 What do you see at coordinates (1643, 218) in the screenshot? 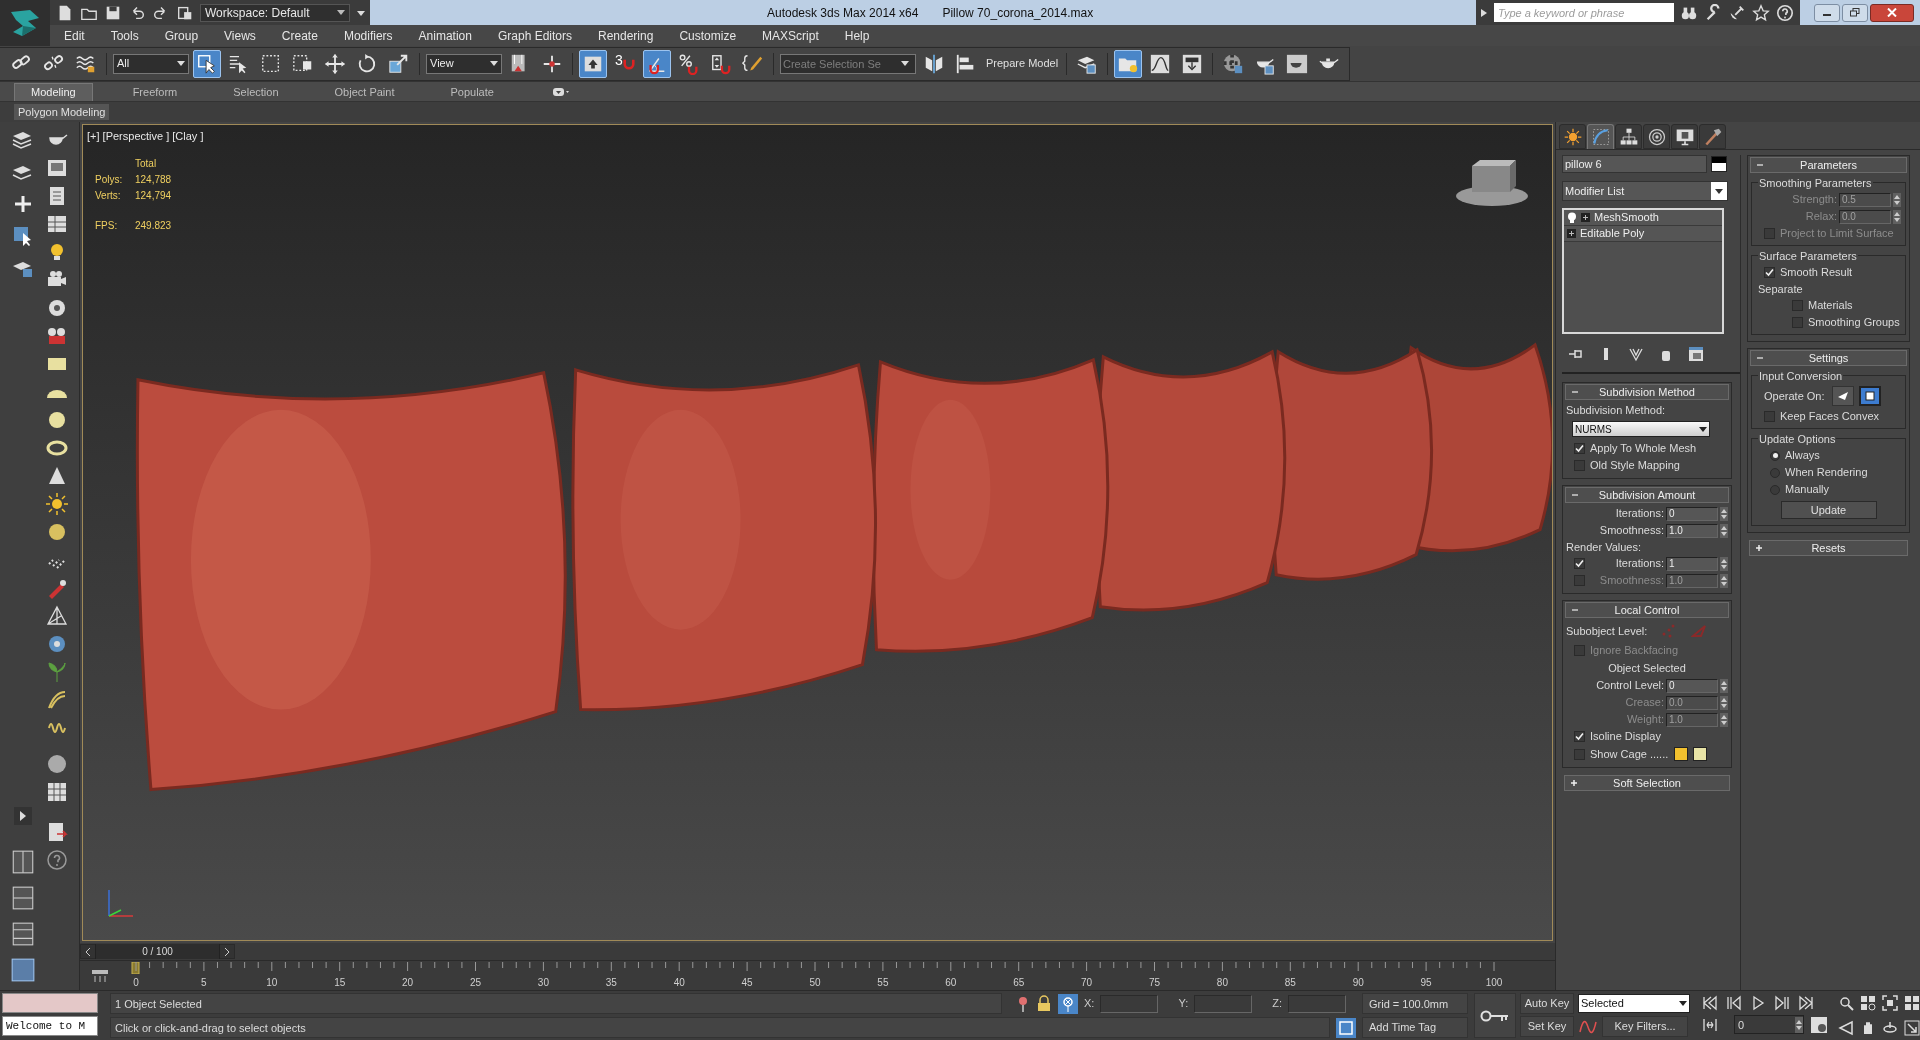
I see `modifier-stack-item: MeshSmooth` at bounding box center [1643, 218].